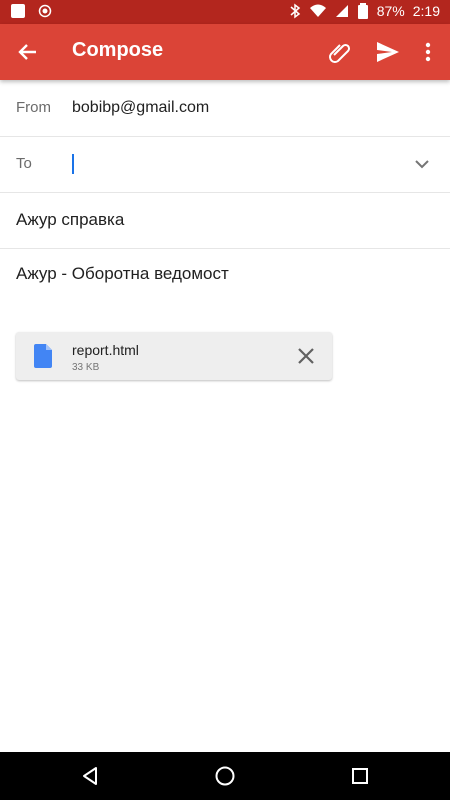 This screenshot has height=800, width=450. I want to click on battery-icon, so click(362, 11).